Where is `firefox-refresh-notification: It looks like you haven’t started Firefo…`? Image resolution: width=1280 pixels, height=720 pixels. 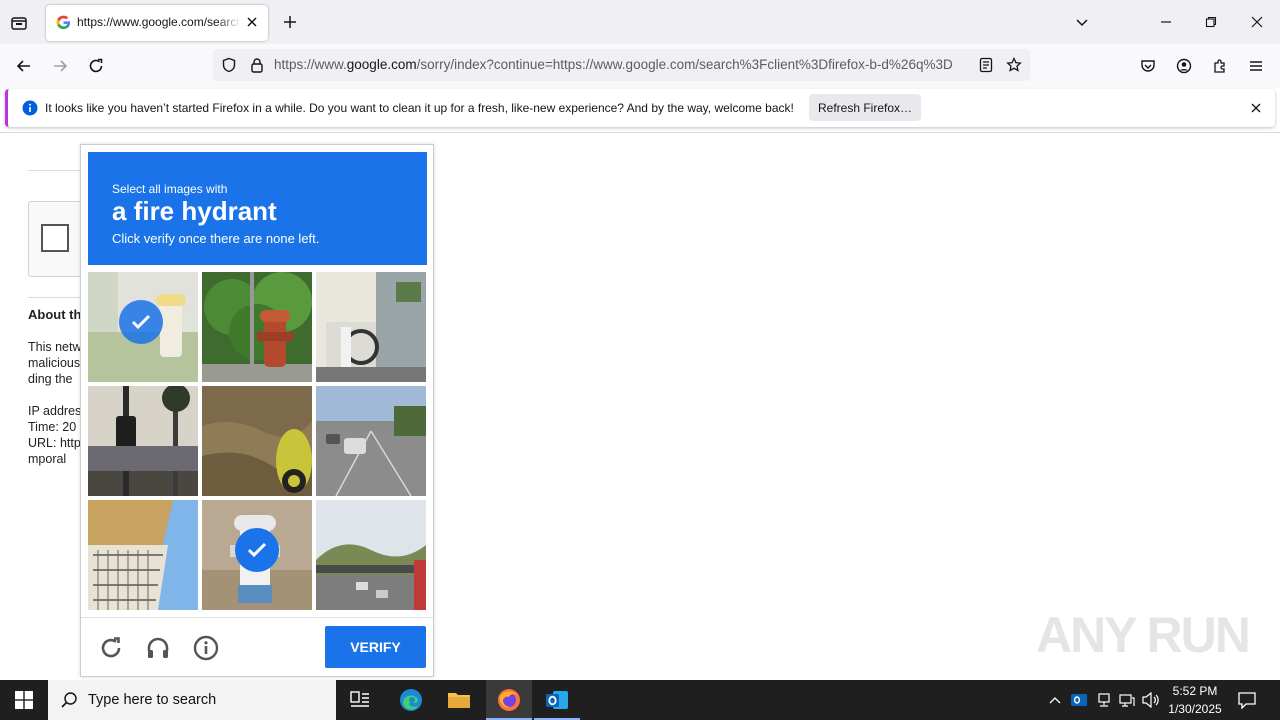
firefox-refresh-notification: It looks like you haven’t started Firefo… is located at coordinates (640, 108).